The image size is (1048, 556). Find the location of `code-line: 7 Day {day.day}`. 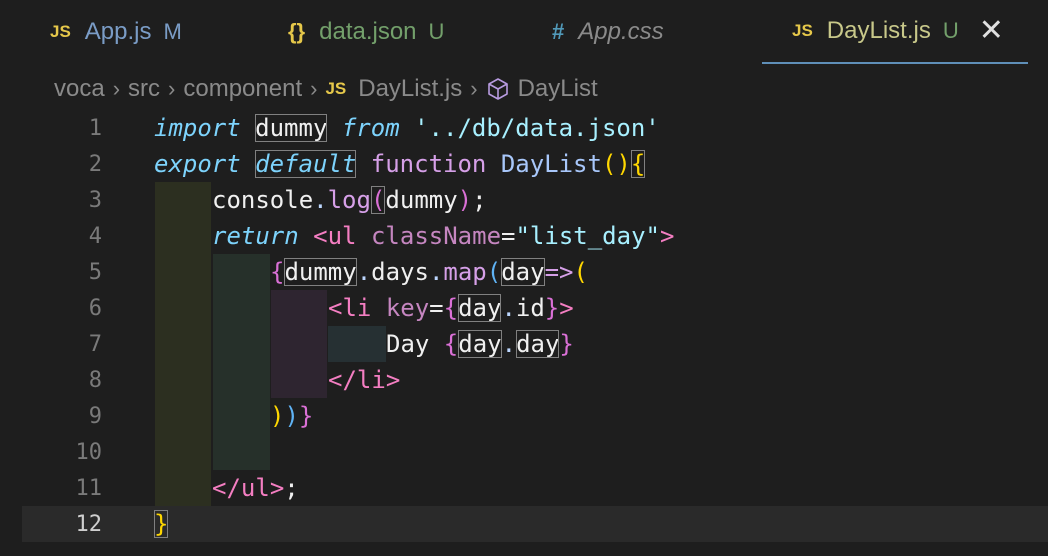

code-line: 7 Day {day.day} is located at coordinates (535, 344).